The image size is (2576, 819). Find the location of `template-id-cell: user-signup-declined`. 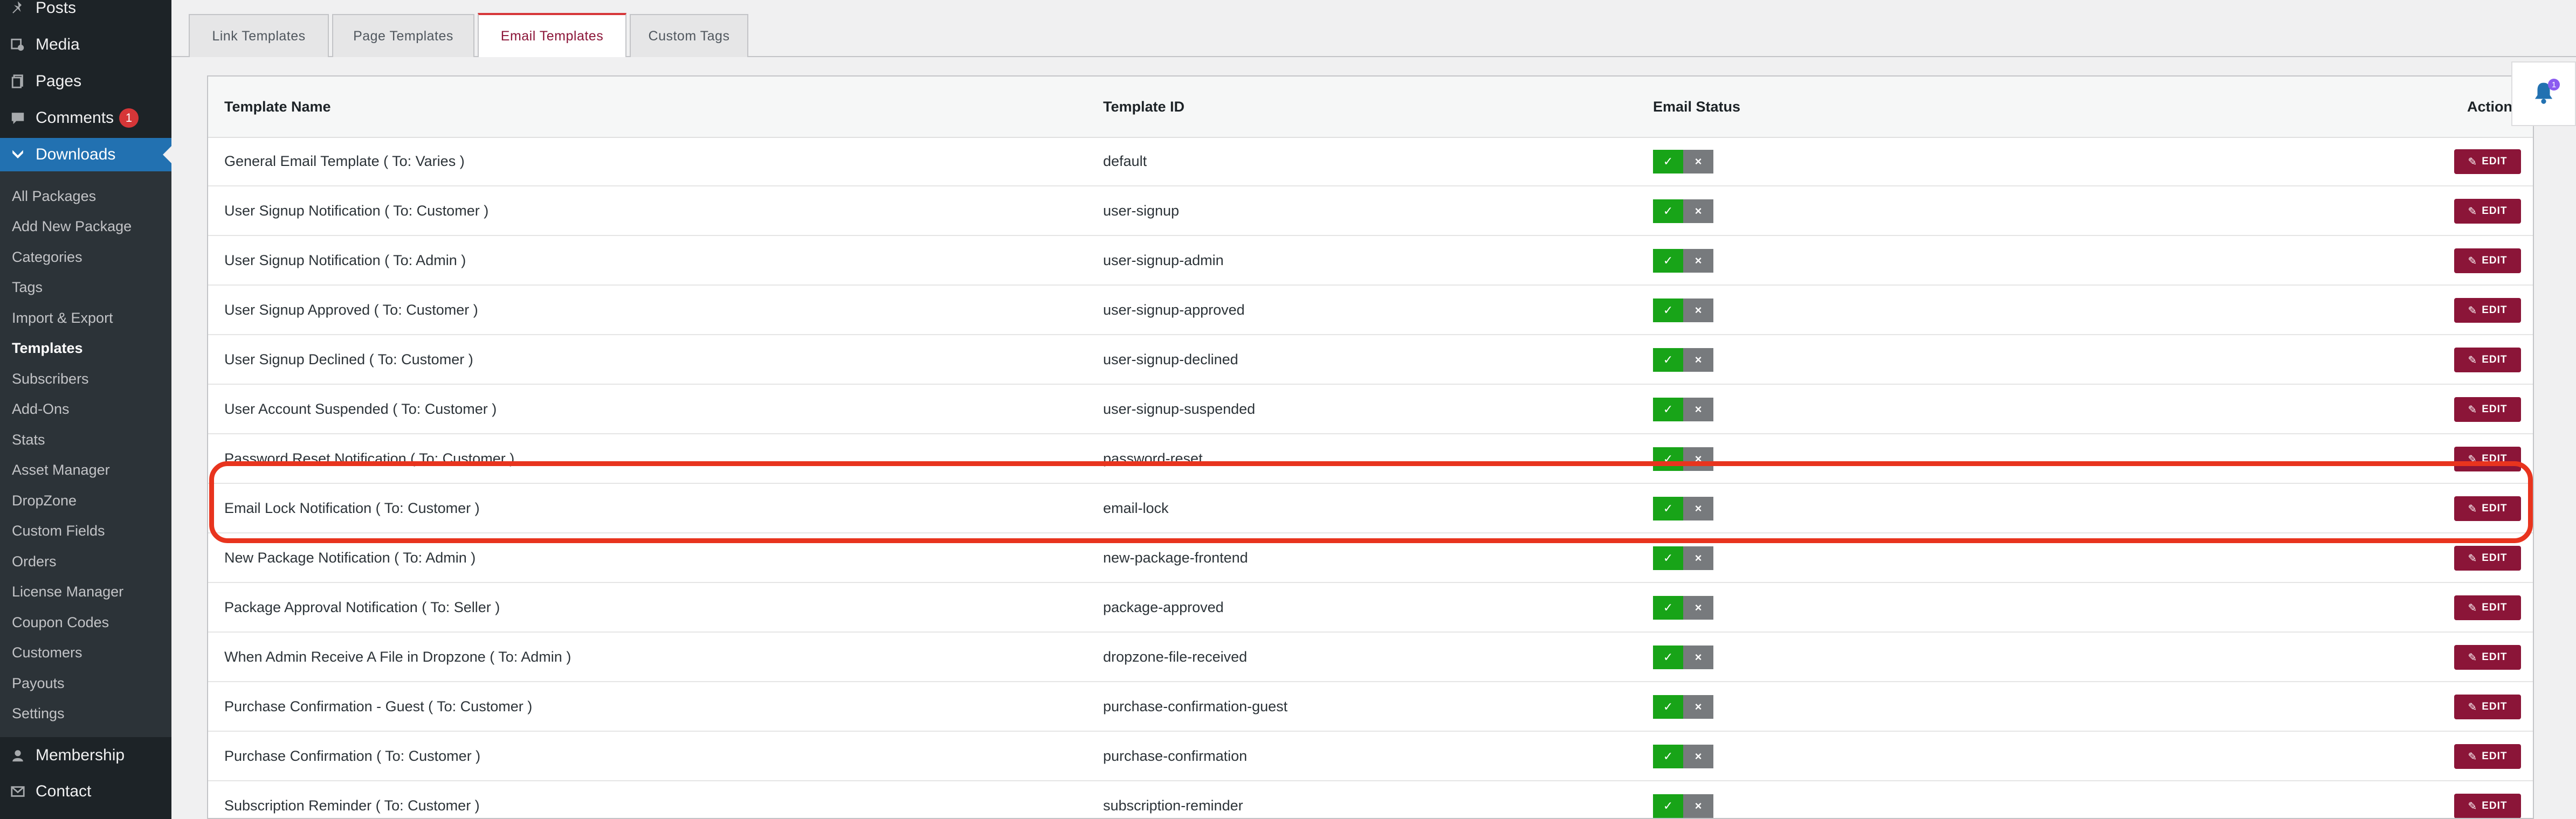

template-id-cell: user-signup-declined is located at coordinates (1170, 359).